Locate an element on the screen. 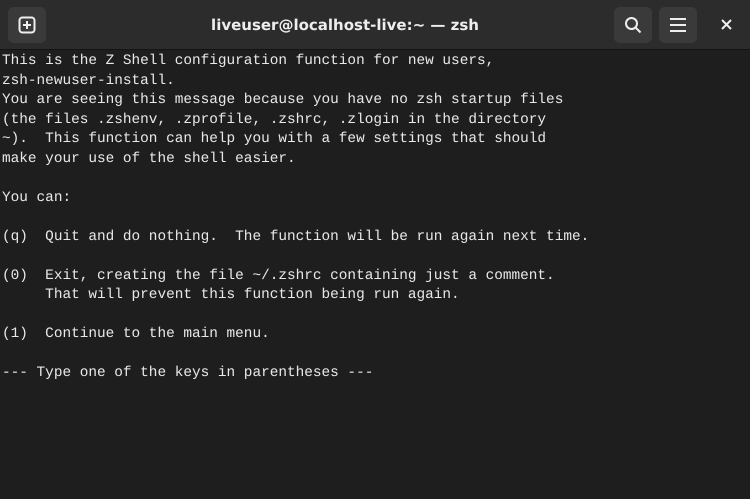  terminal-line: make your use of the shell easier. is located at coordinates (149, 159).